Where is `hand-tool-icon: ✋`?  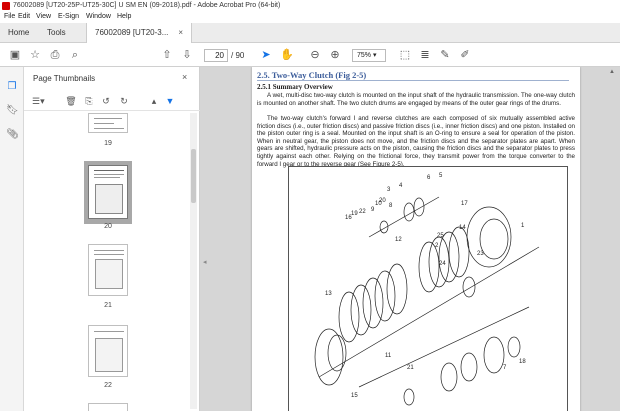
hand-tool-icon: ✋ is located at coordinates (287, 55).